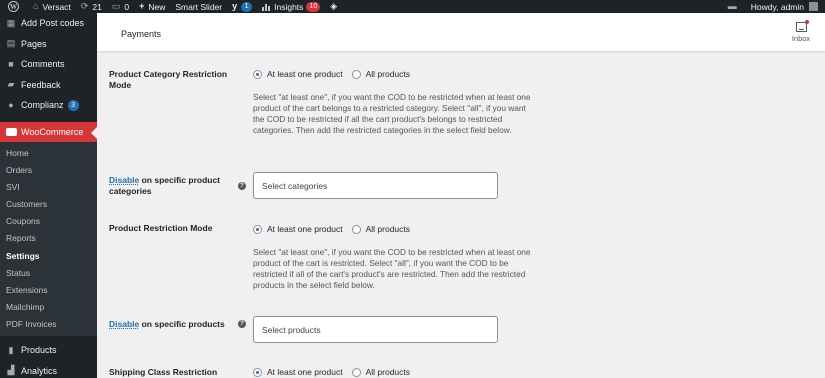 This screenshot has width=825, height=378. What do you see at coordinates (11, 43) in the screenshot?
I see `page-icon: ▤` at bounding box center [11, 43].